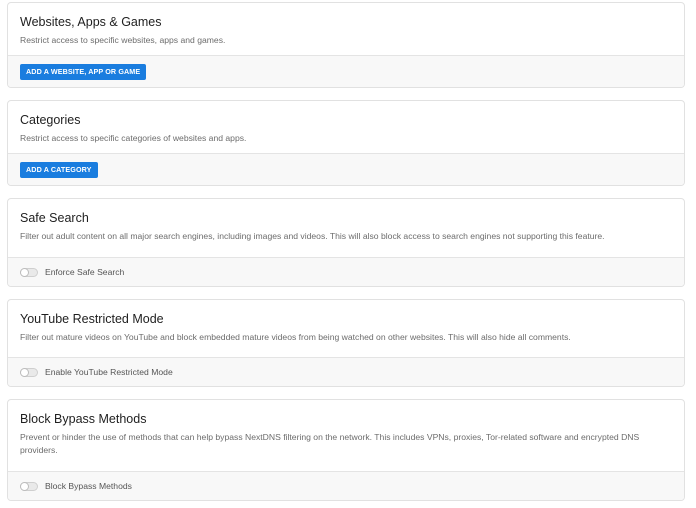 Image resolution: width=696 pixels, height=508 pixels. Describe the element at coordinates (346, 169) in the screenshot. I see `card-footer: ADD A CATEGORY` at that location.